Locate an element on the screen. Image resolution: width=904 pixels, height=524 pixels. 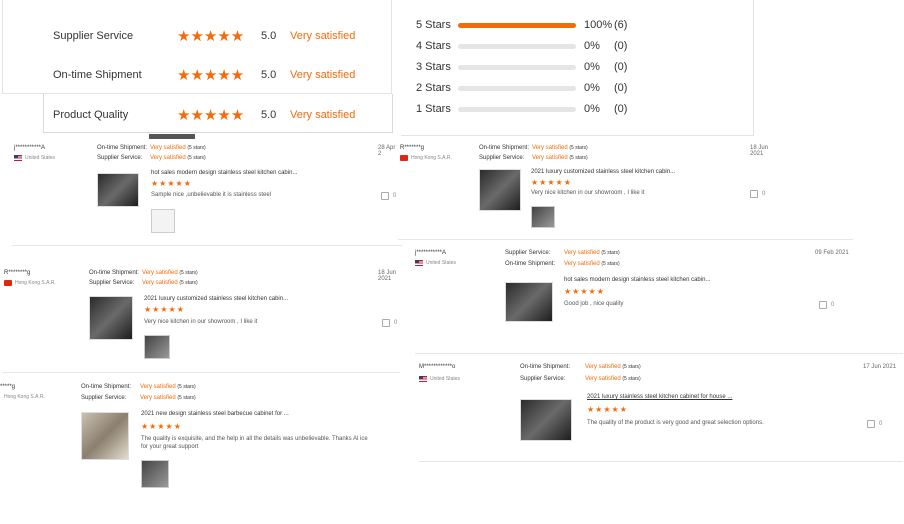
histogram-label: 5 Stars is located at coordinates (433, 25).